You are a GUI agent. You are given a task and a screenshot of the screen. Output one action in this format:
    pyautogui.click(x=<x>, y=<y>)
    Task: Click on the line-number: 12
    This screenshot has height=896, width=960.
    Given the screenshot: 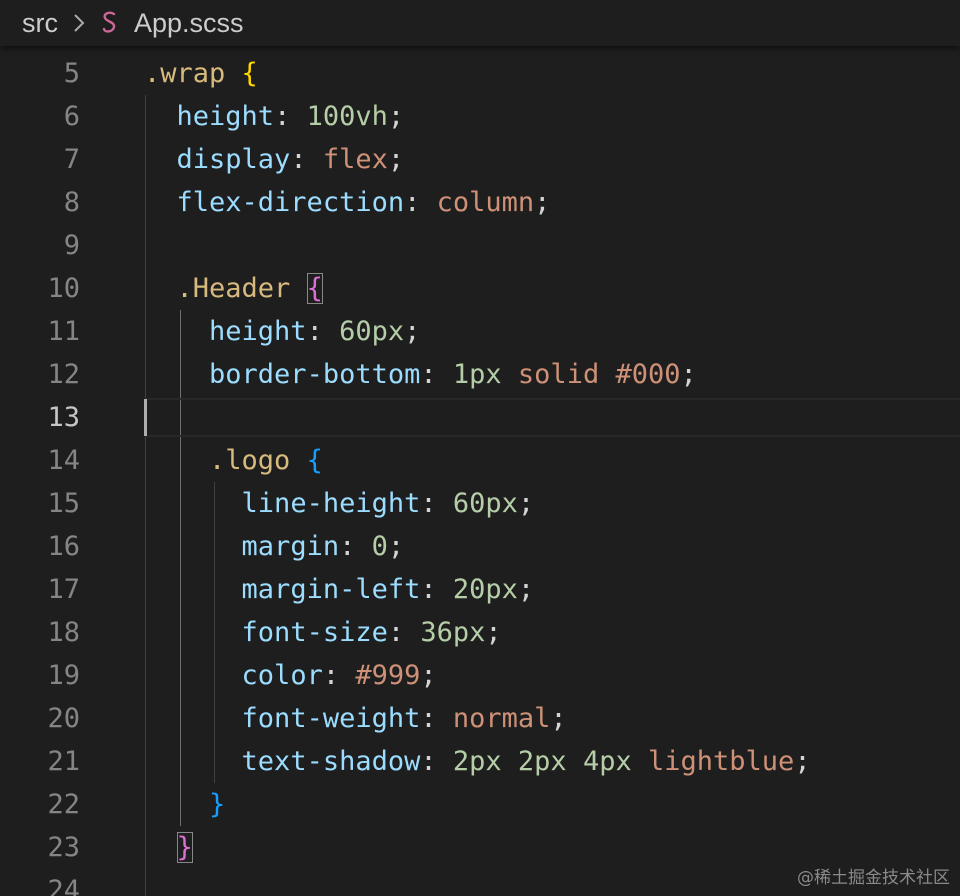 What is the action you would take?
    pyautogui.click(x=63, y=374)
    